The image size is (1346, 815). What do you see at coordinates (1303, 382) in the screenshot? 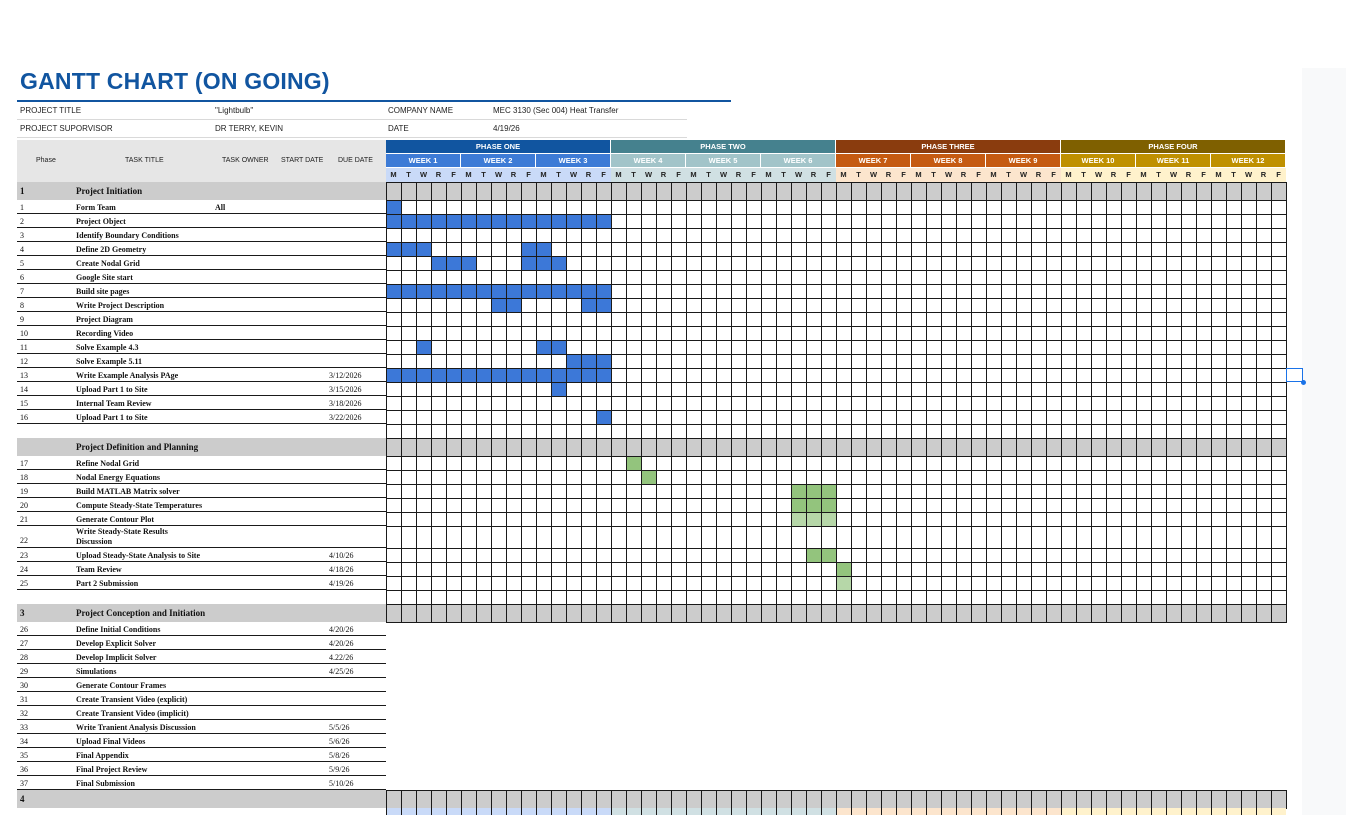
I see `selection-fill-handle` at bounding box center [1303, 382].